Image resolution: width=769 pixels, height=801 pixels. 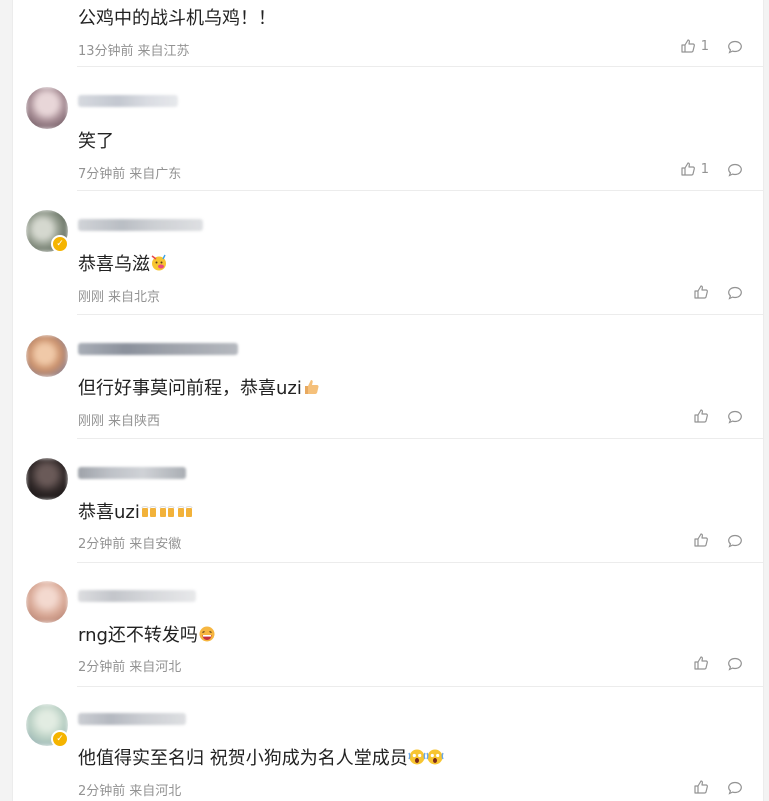 What do you see at coordinates (102, 174) in the screenshot?
I see `comment-time: 7分钟前` at bounding box center [102, 174].